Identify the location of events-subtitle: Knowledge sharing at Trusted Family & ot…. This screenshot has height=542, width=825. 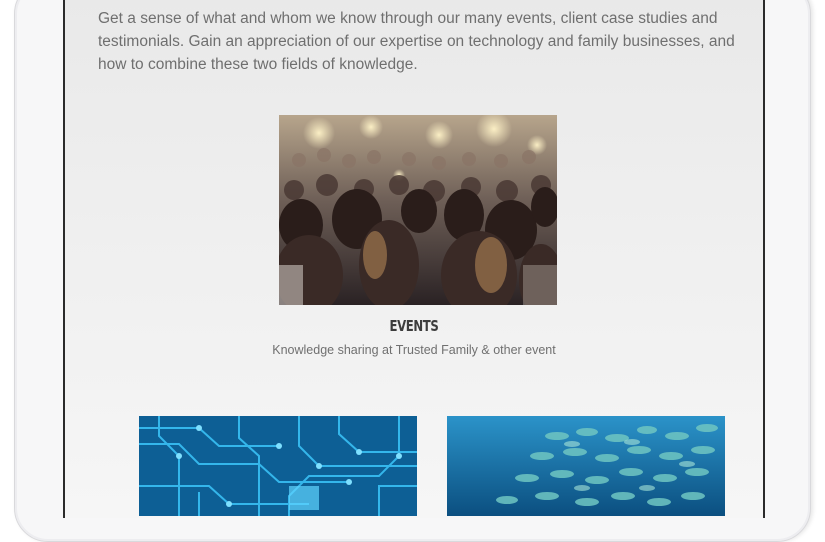
(414, 350).